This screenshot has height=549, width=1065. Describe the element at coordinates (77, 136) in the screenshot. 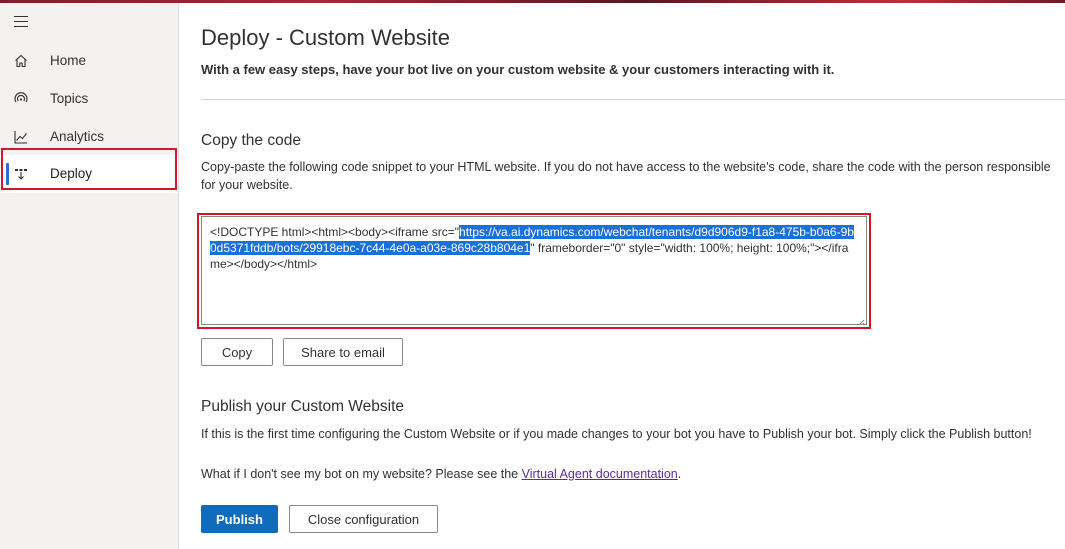

I see `sidebar-item-label: Analytics` at that location.